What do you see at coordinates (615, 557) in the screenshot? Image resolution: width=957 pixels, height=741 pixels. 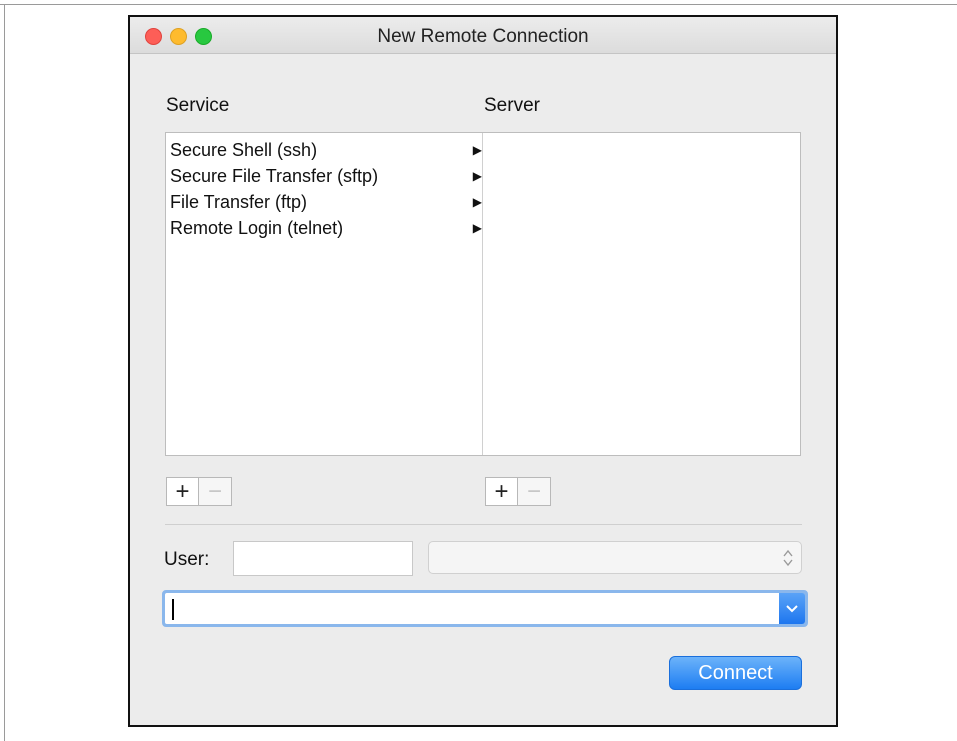 I see `host-select` at bounding box center [615, 557].